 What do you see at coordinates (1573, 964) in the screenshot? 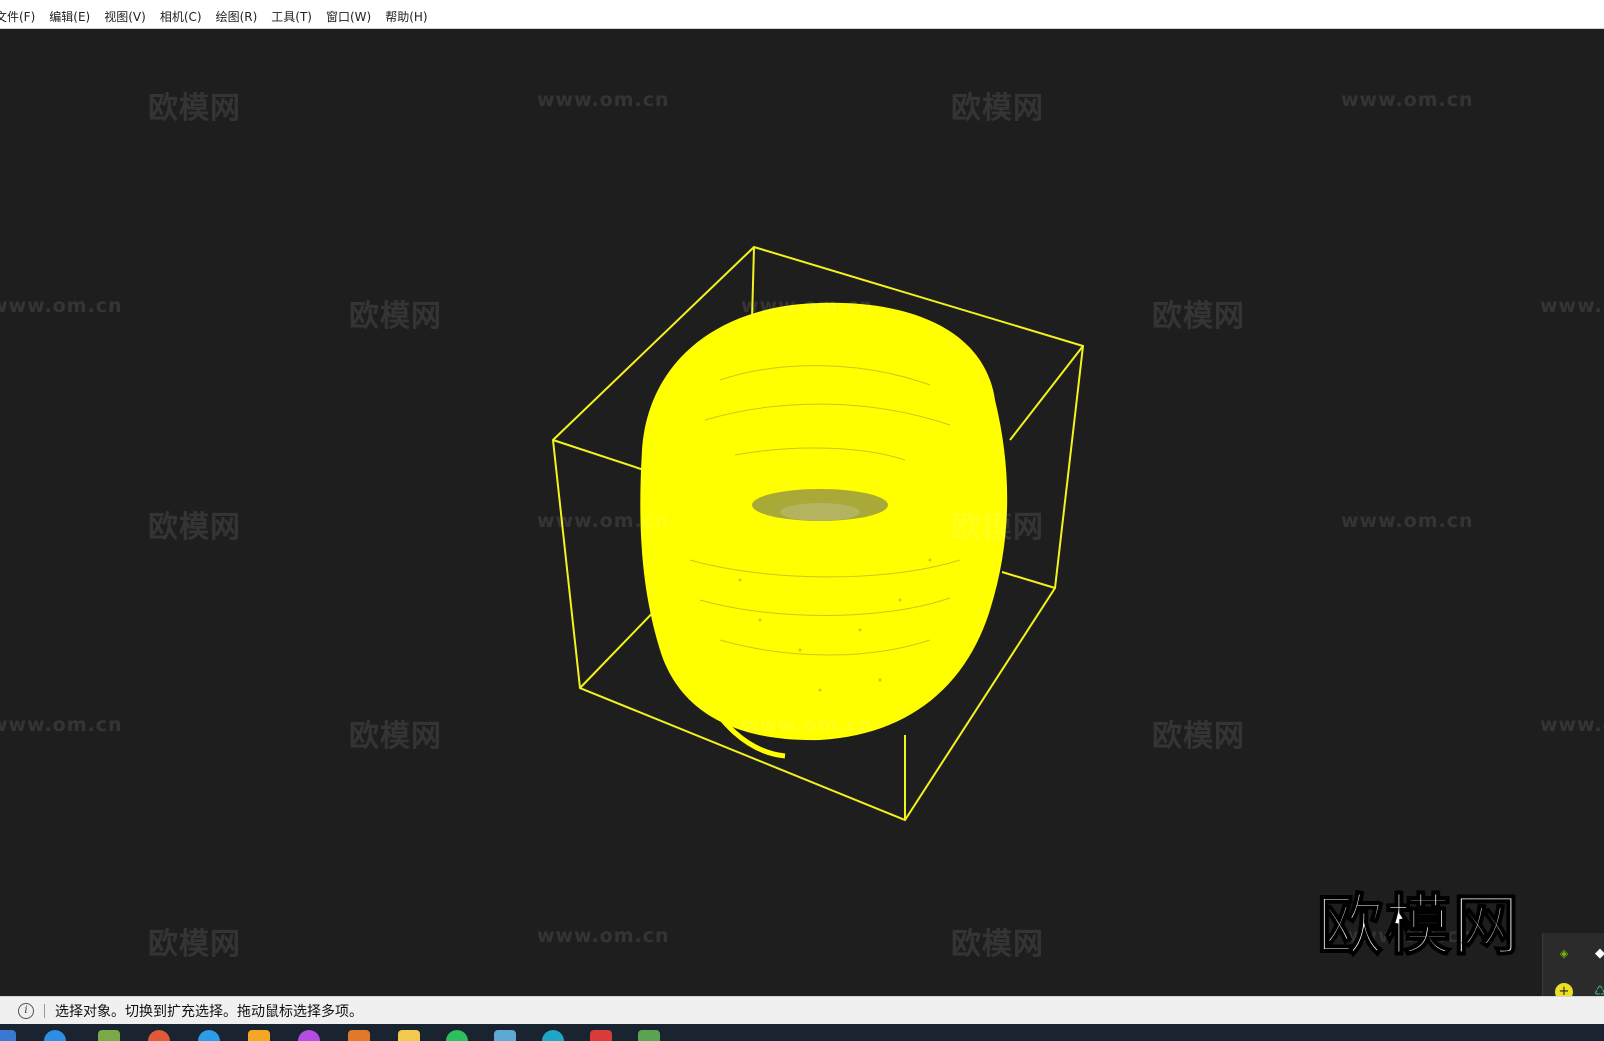
I see `tray-overflow-panel: ◈ ◆ + ♺ ▚` at bounding box center [1573, 964].